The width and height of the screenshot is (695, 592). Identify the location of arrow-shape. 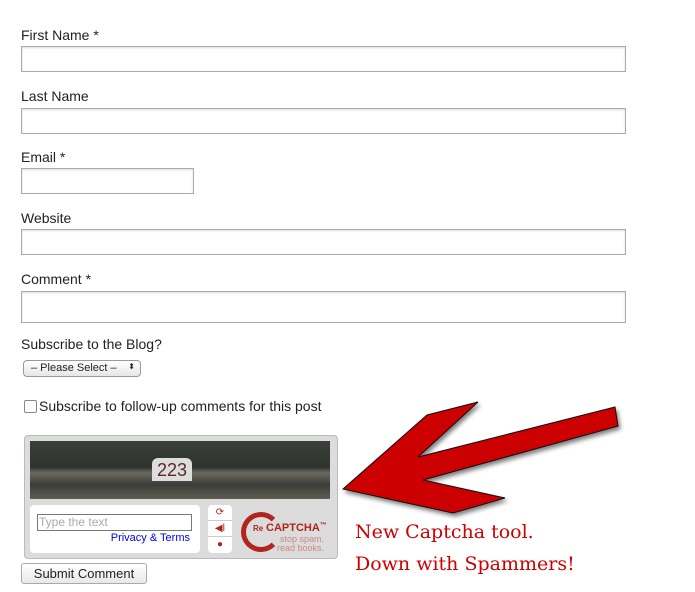
(480, 457).